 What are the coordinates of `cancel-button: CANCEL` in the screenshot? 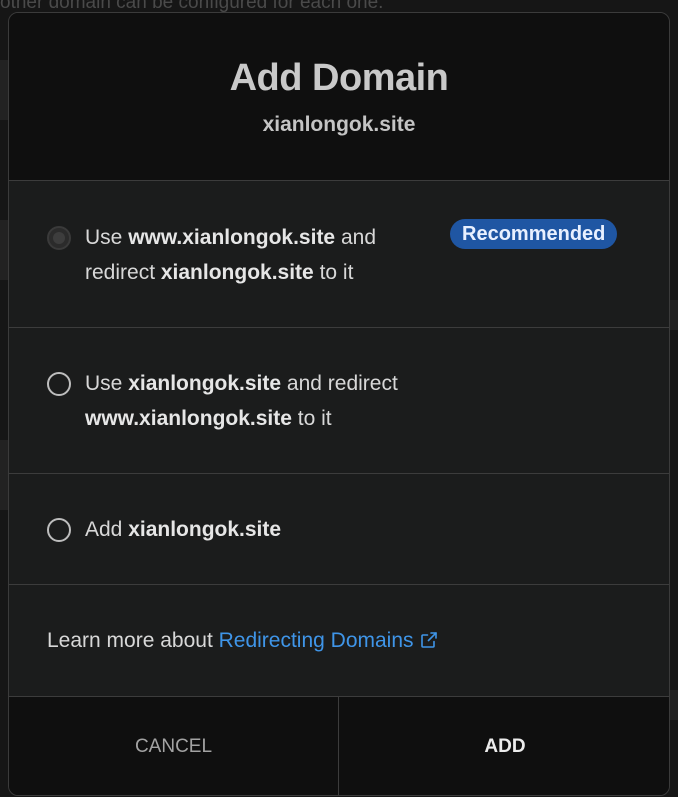 It's located at (174, 746).